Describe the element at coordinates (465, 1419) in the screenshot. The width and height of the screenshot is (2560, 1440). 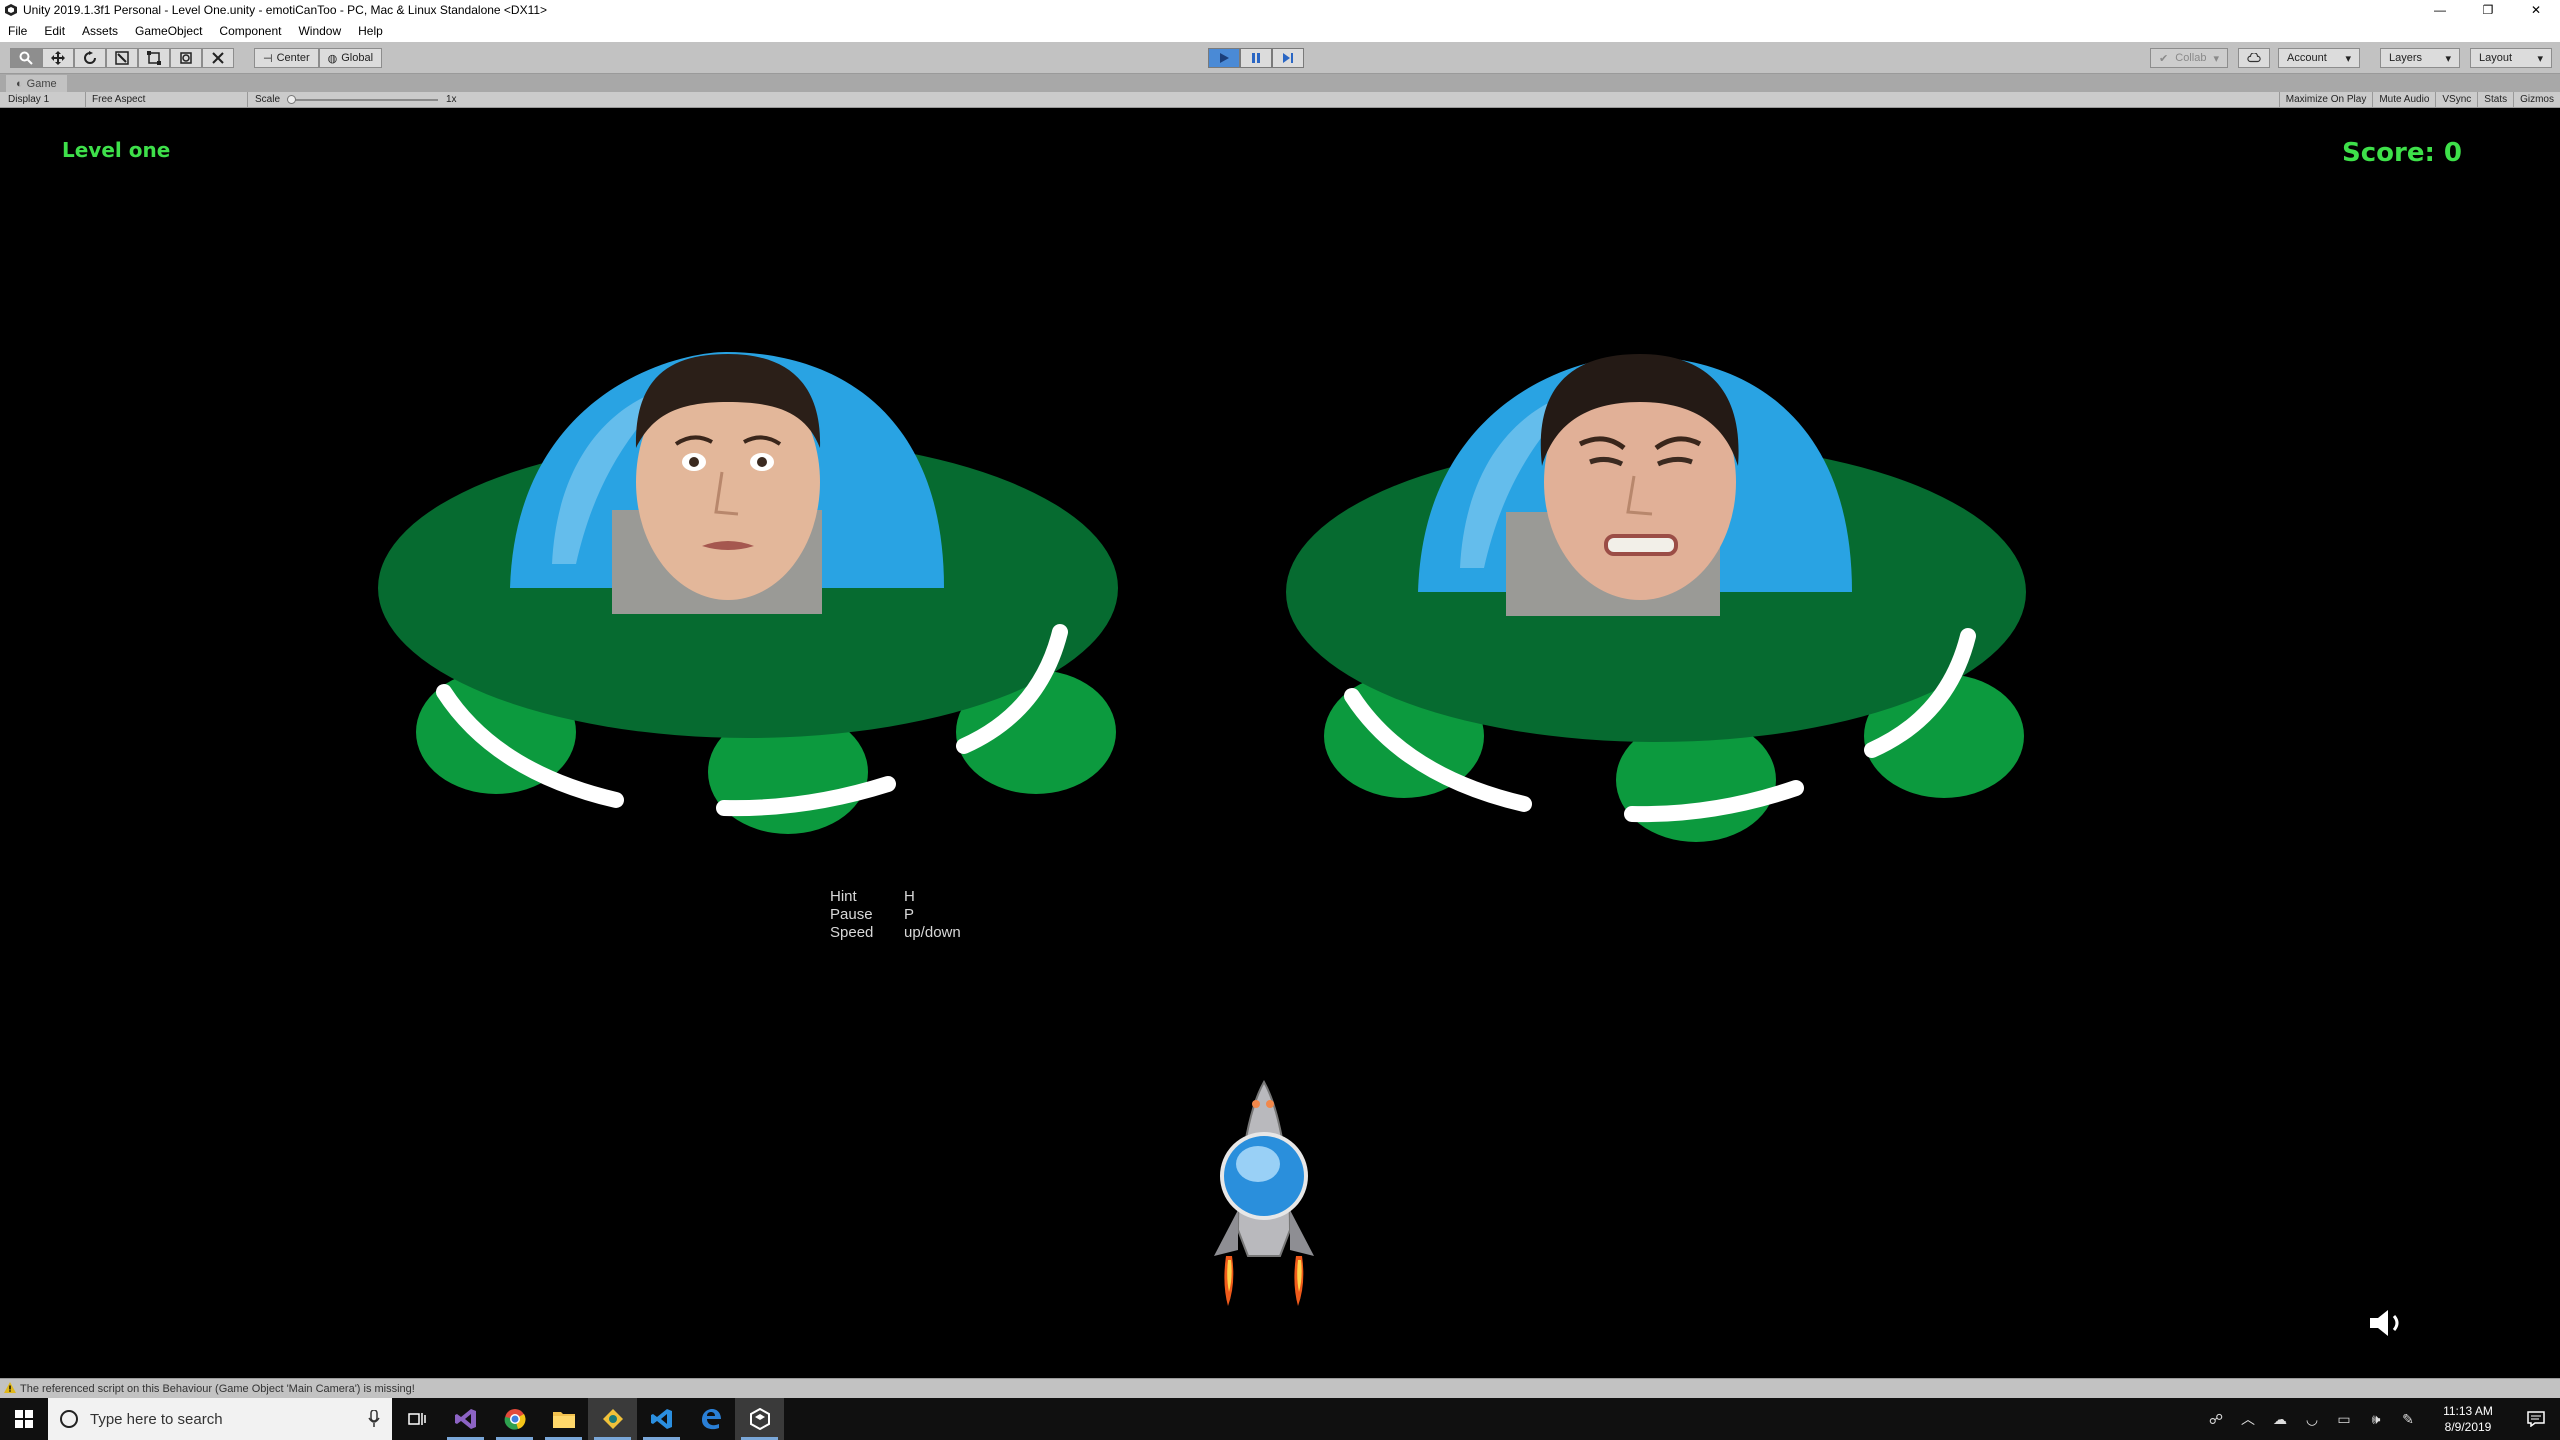
I see `visual-studio-icon` at that location.